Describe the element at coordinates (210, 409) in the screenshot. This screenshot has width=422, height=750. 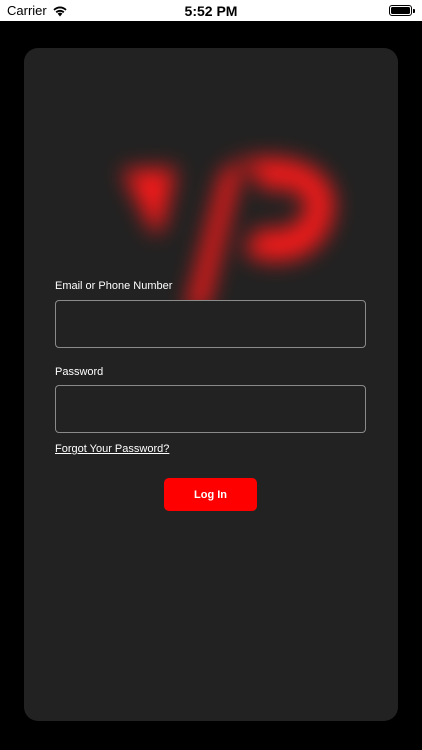
I see `password-input` at that location.